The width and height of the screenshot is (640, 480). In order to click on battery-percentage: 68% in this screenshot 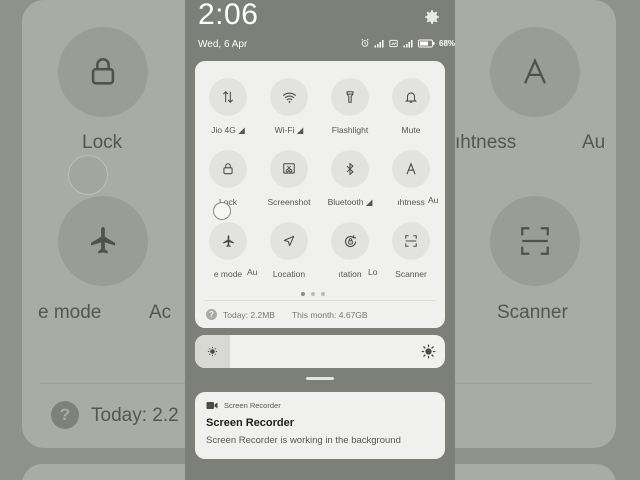, I will do `click(447, 43)`.